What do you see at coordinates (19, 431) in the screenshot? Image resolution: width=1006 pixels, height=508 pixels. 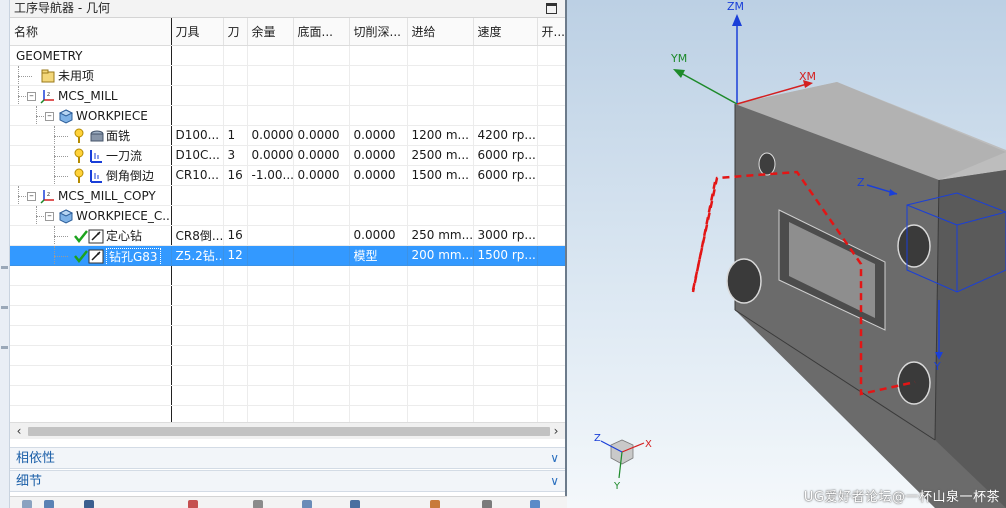 I see `scroll-left-icon: ‹` at bounding box center [19, 431].